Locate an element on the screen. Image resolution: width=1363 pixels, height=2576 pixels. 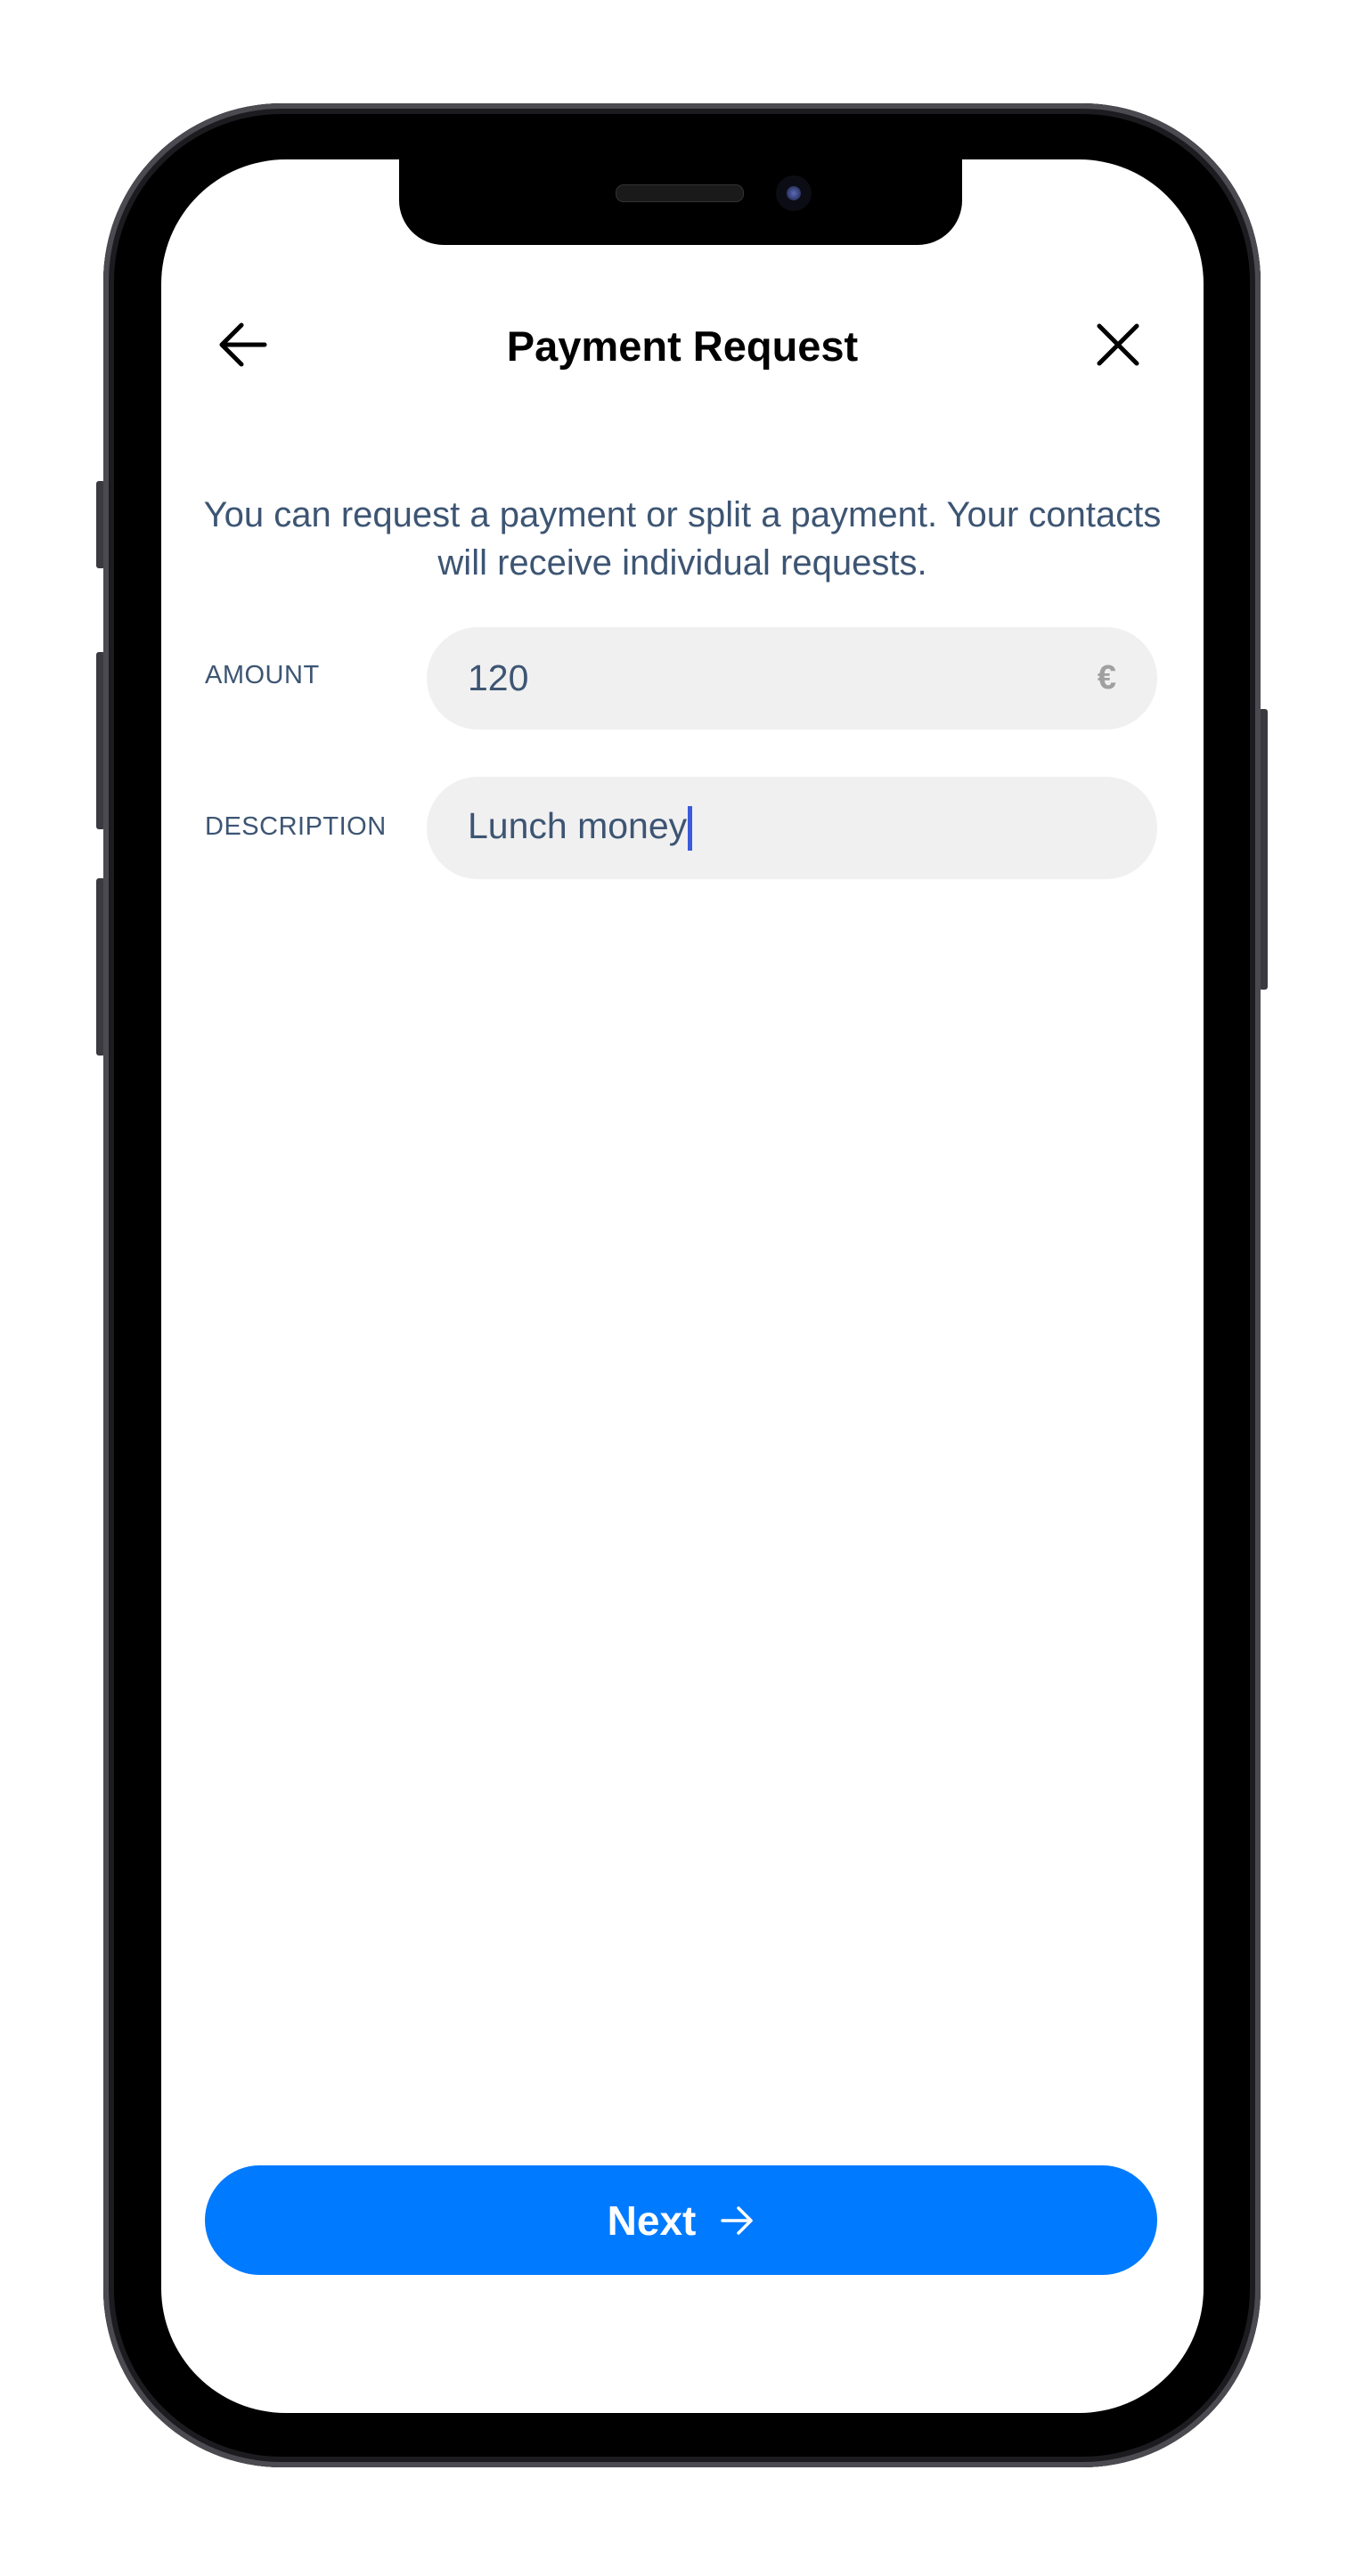
close-icon is located at coordinates (1118, 345).